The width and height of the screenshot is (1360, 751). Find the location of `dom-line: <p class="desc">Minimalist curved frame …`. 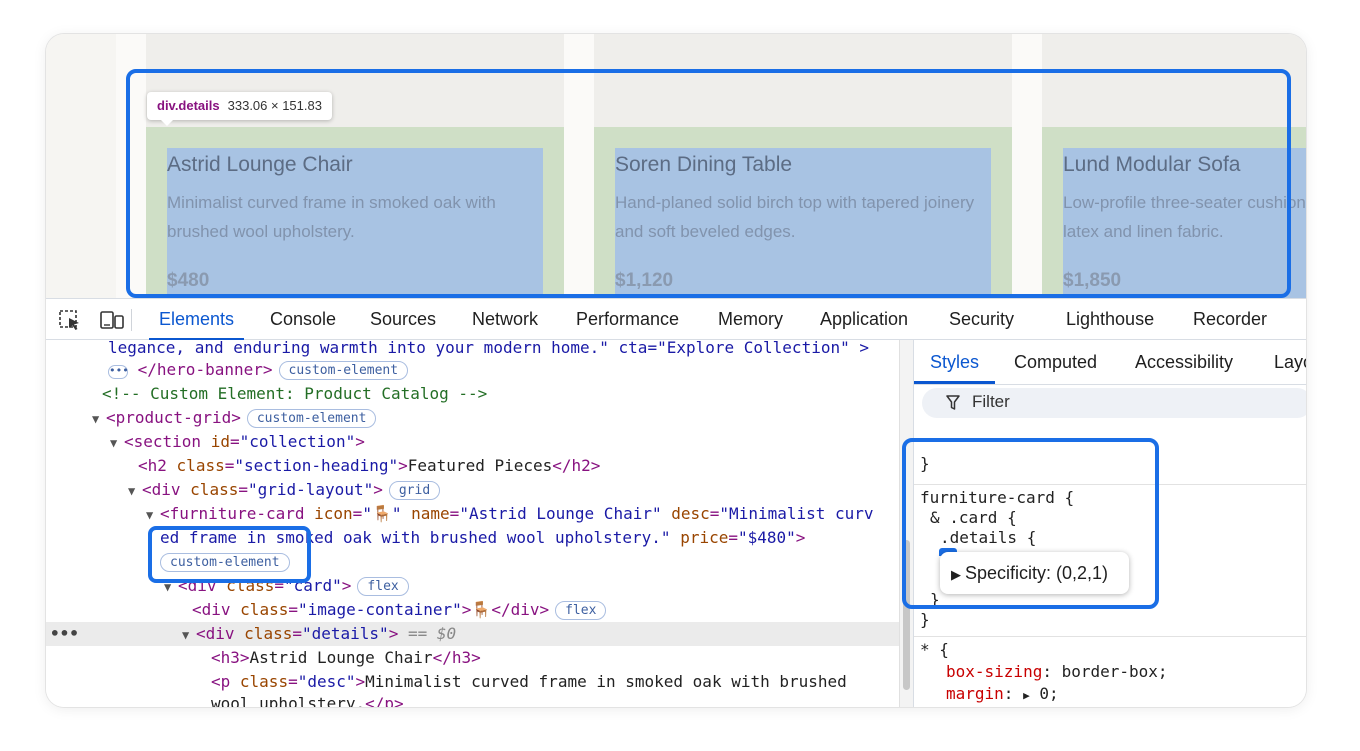

dom-line: <p class="desc">Minimalist curved frame … is located at coordinates (529, 682).